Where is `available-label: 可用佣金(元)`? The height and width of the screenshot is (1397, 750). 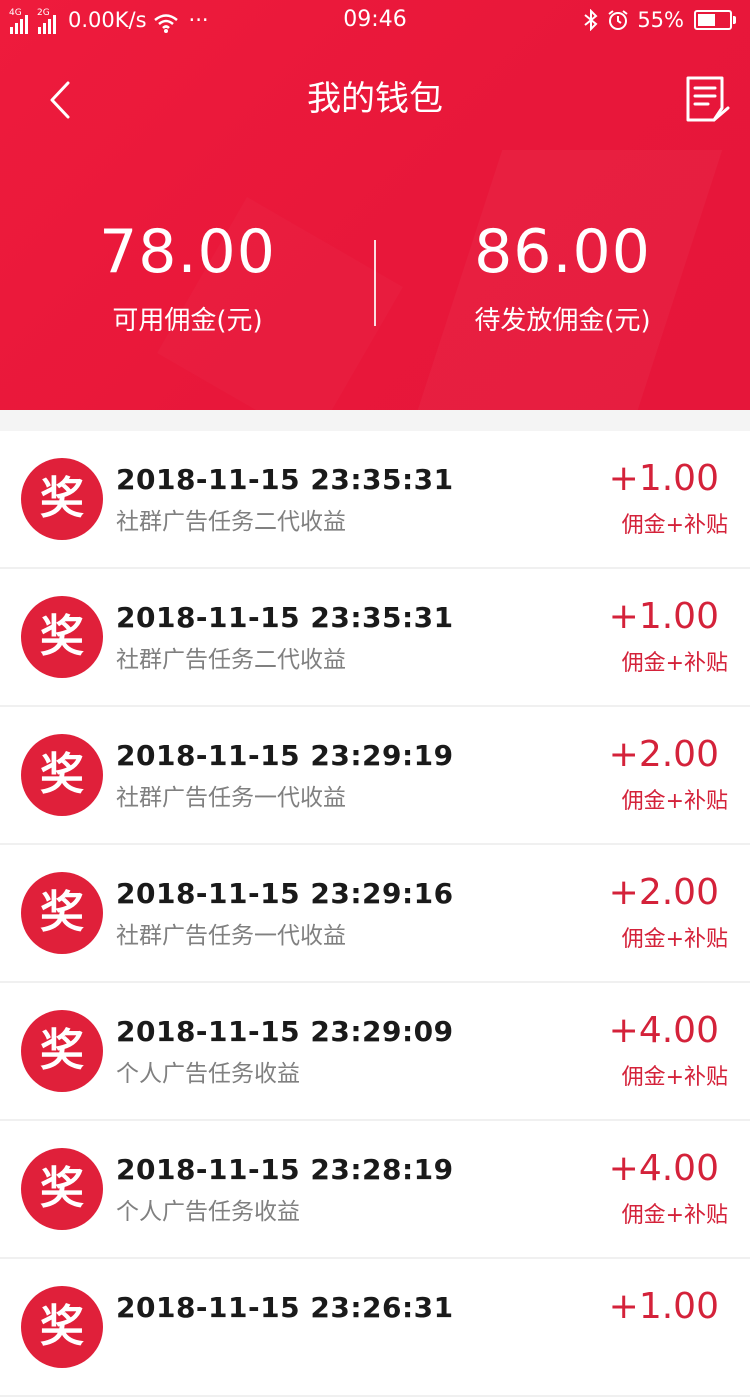
available-label: 可用佣金(元) is located at coordinates (187, 321).